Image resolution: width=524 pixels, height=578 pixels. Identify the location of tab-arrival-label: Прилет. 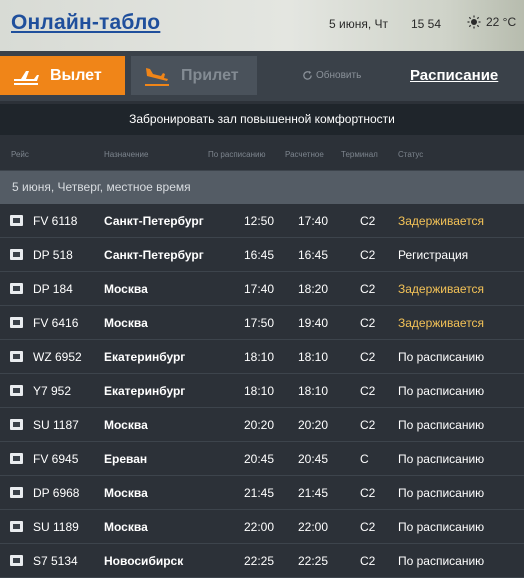
(210, 75).